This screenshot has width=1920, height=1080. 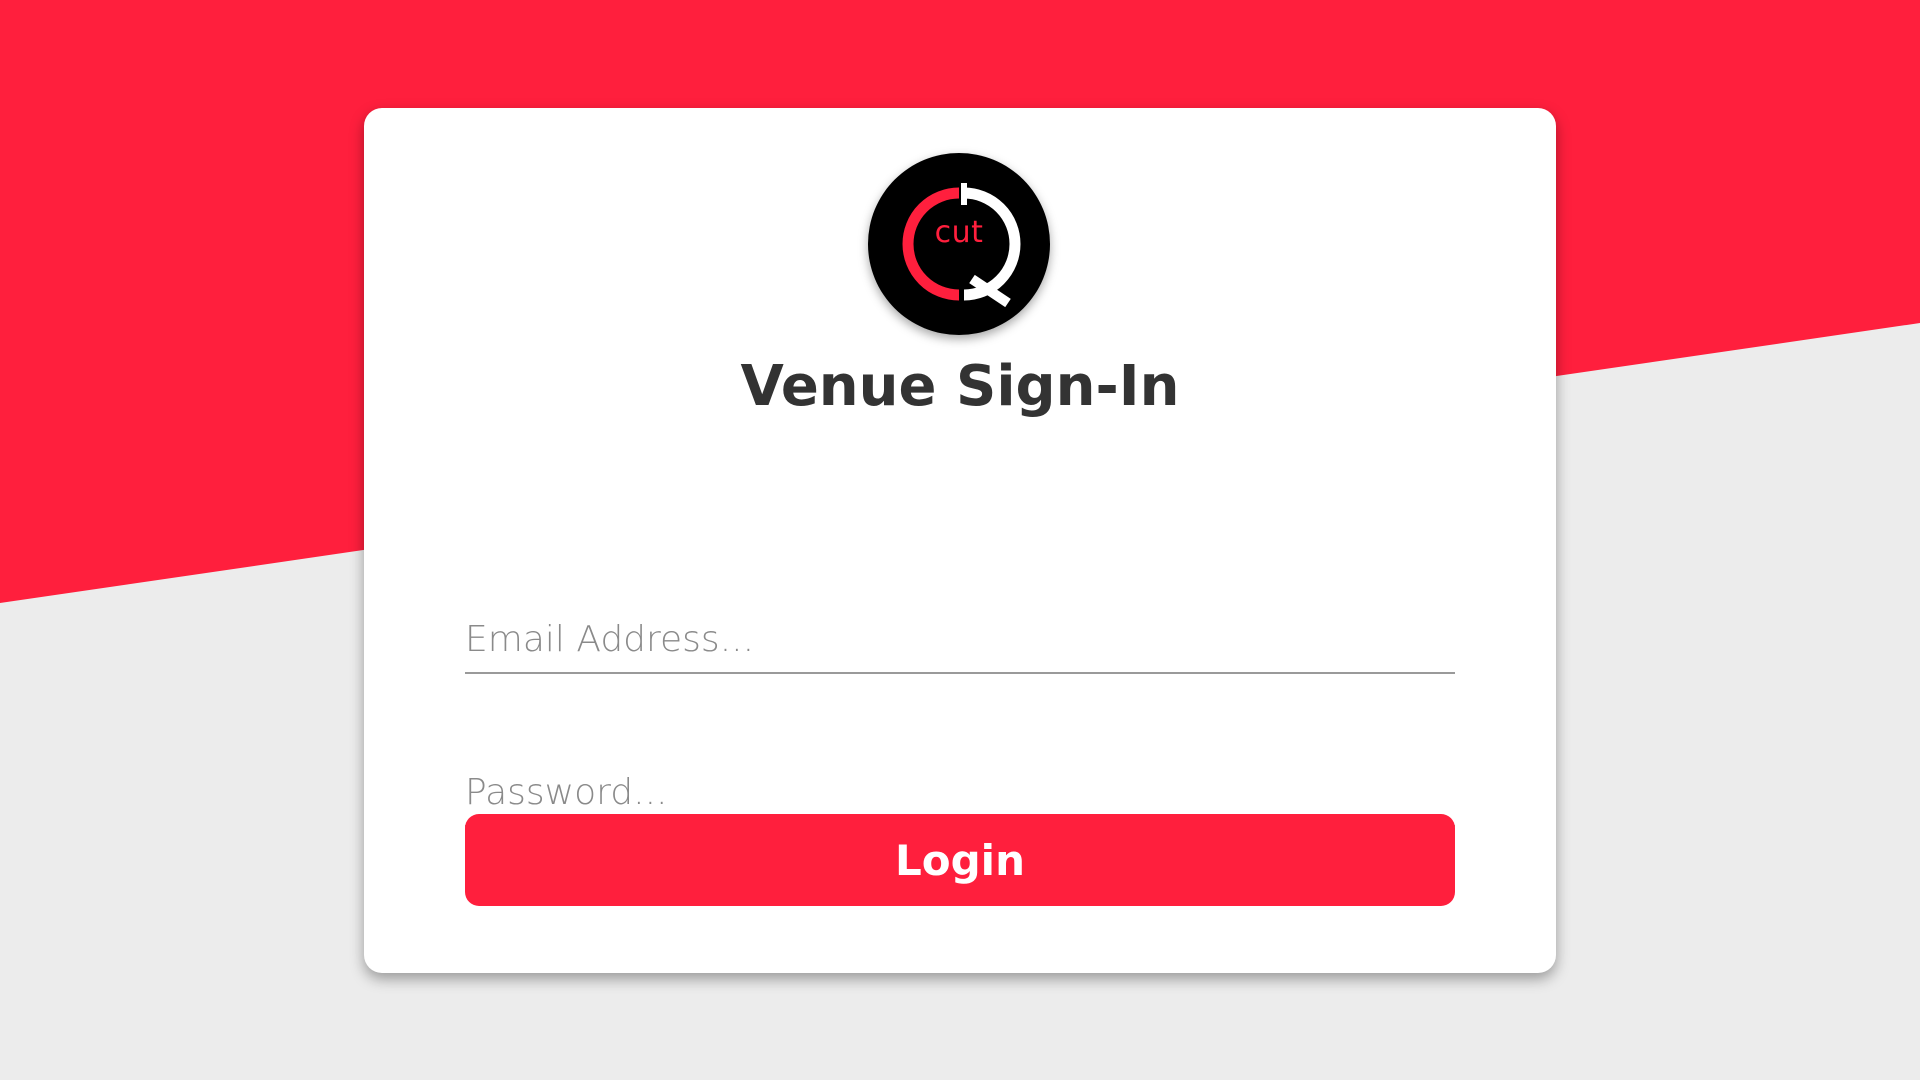 I want to click on login-button: Login, so click(x=960, y=860).